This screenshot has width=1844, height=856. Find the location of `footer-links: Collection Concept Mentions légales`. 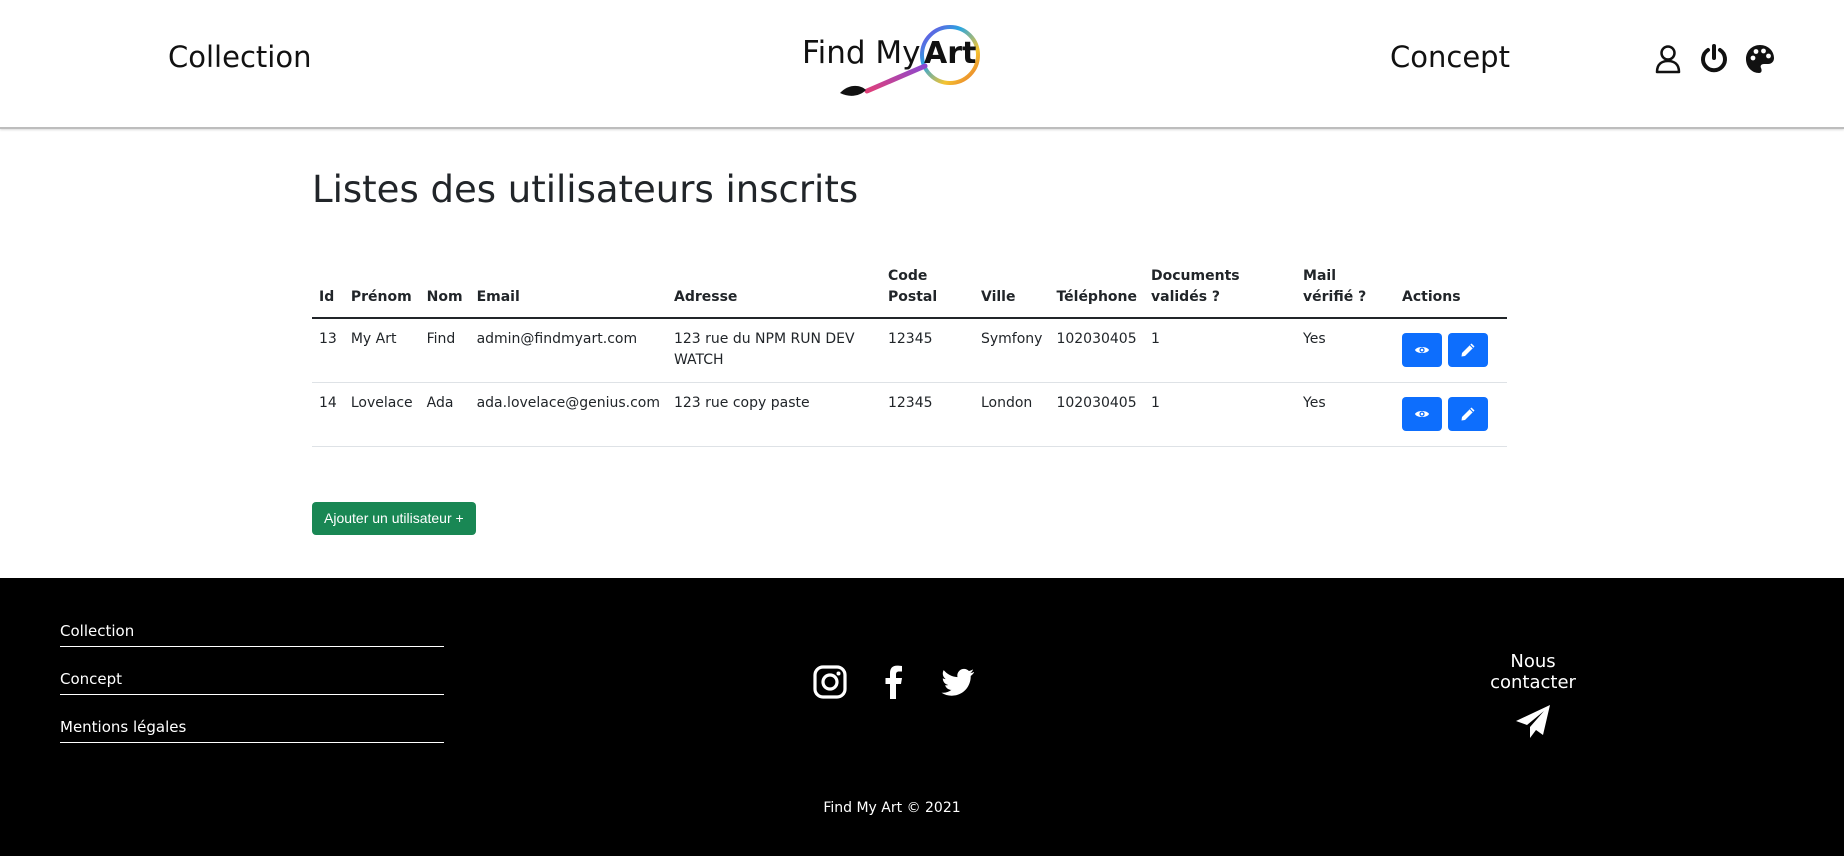

footer-links: Collection Concept Mentions légales is located at coordinates (252, 694).